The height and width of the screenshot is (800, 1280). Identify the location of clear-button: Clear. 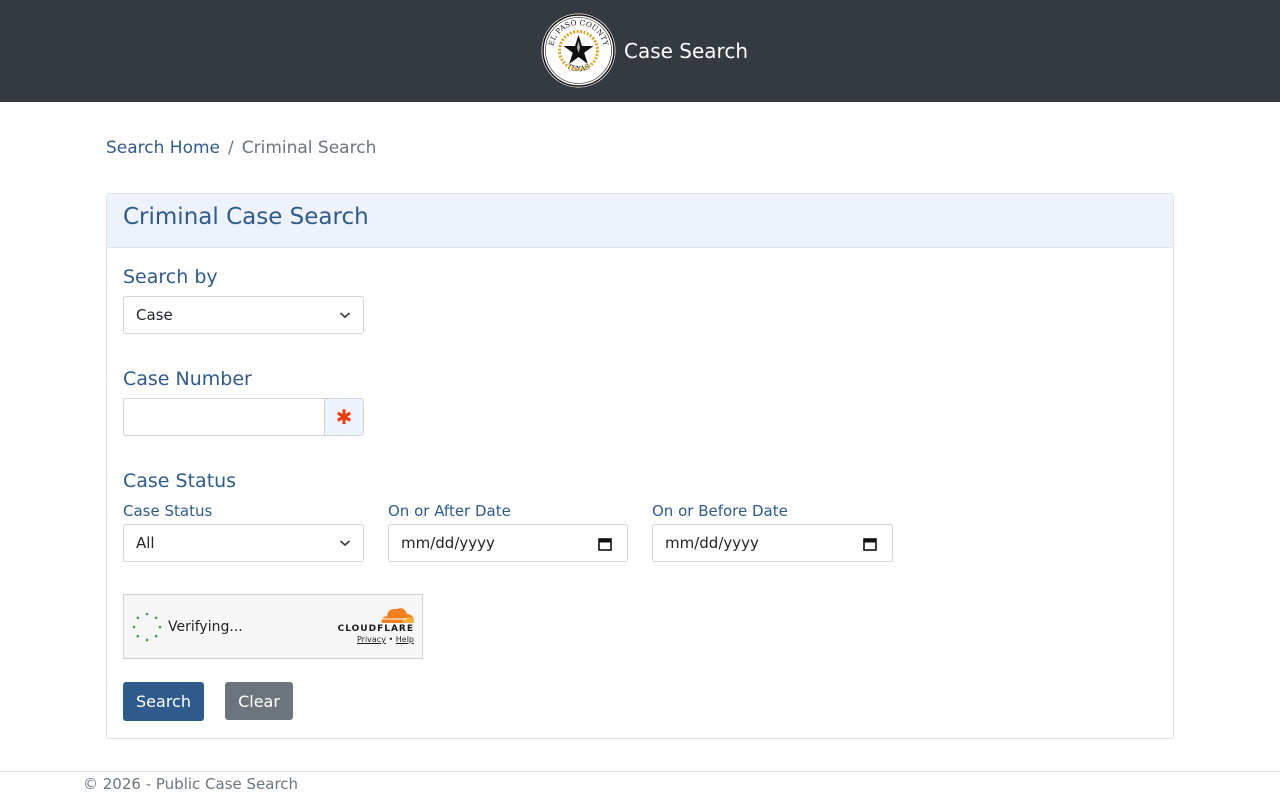
(259, 701).